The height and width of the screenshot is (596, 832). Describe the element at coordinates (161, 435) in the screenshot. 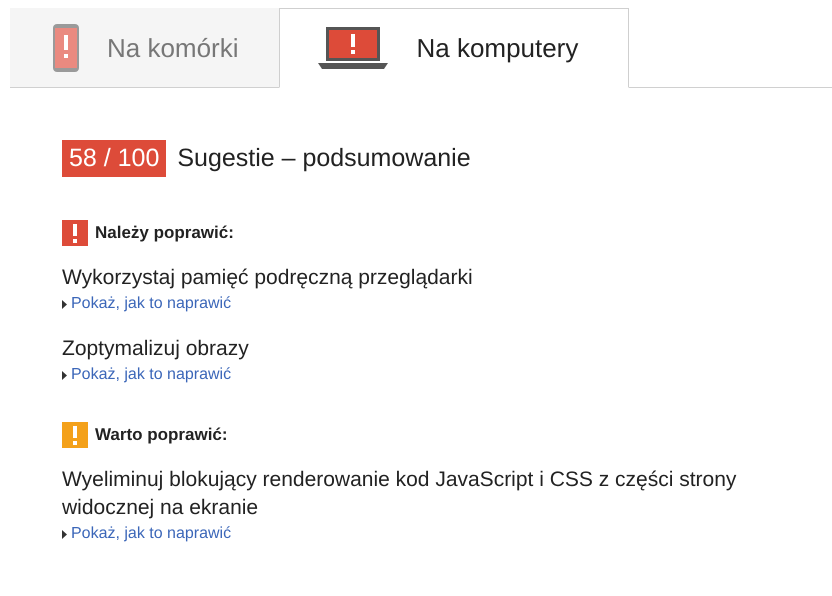

I see `section-heading: Warto poprawić:` at that location.